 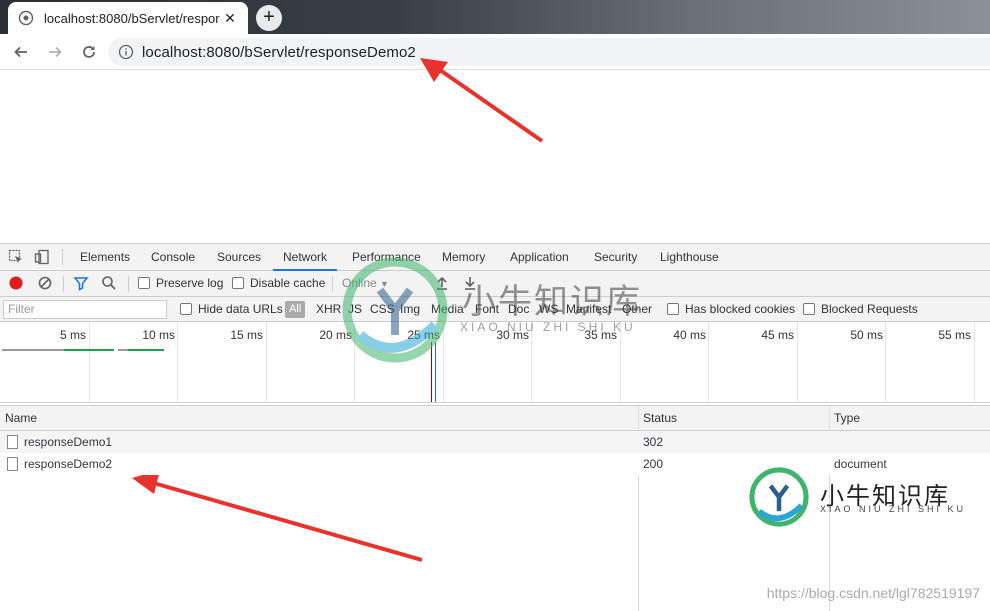 I want to click on tab-lighthouse: Lighthouse, so click(x=689, y=257).